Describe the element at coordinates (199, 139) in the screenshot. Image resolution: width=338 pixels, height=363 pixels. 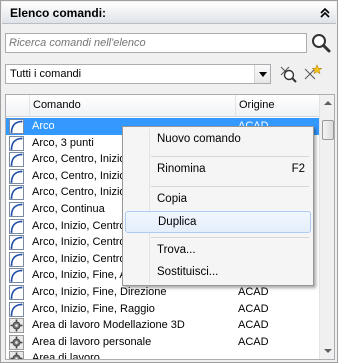
I see `menu-item-label: Nuovo comando` at that location.